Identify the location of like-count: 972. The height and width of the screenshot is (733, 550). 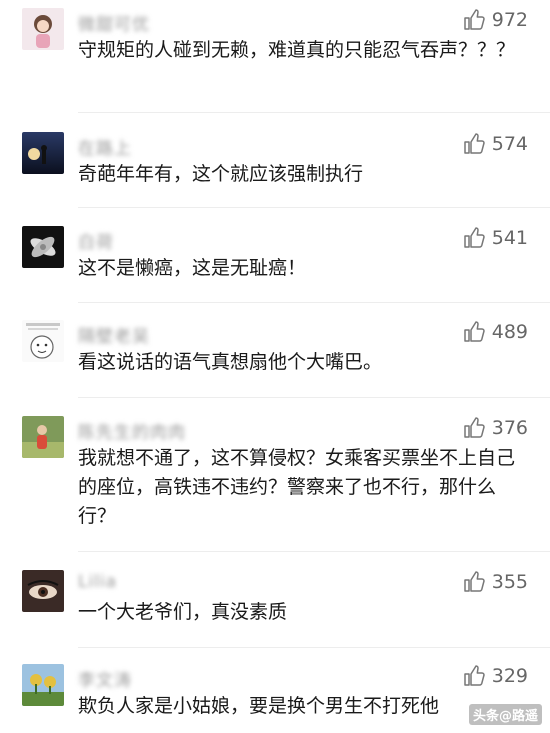
(509, 20).